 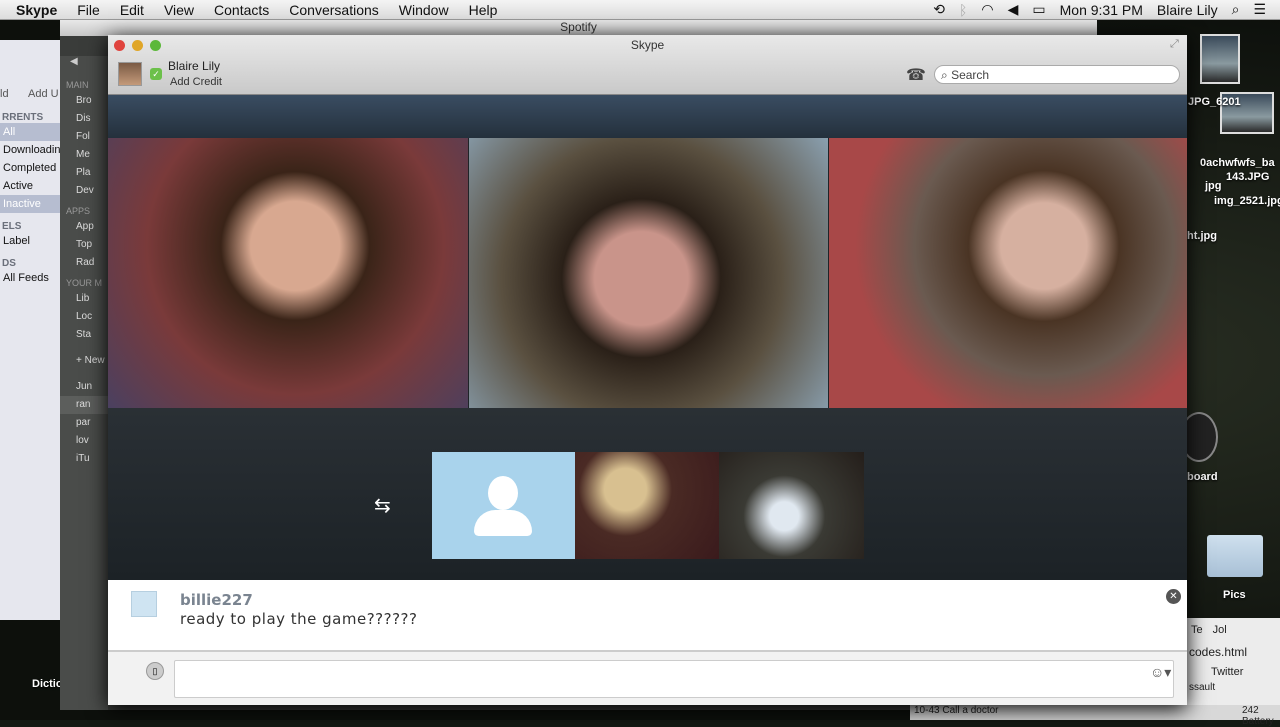 I want to click on section-title: DS, so click(x=9, y=263).